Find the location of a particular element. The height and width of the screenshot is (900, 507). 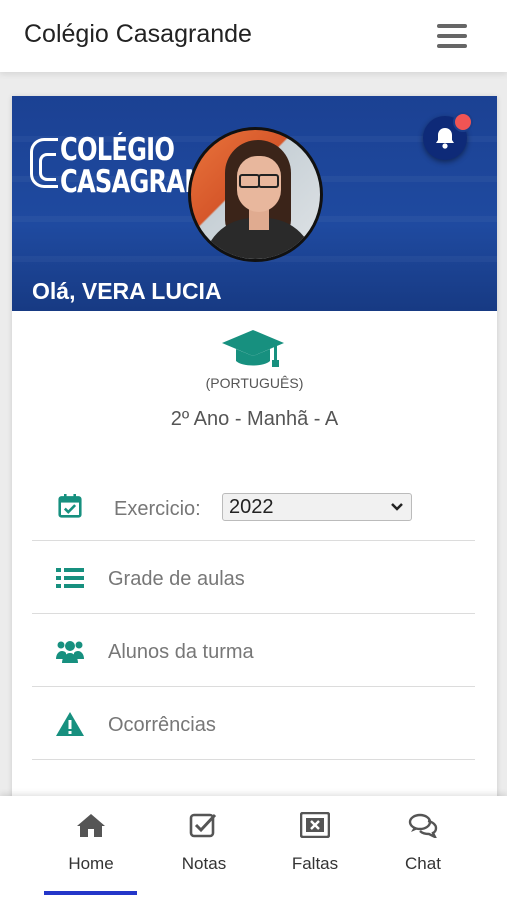

nav-label: Chat is located at coordinates (423, 863).